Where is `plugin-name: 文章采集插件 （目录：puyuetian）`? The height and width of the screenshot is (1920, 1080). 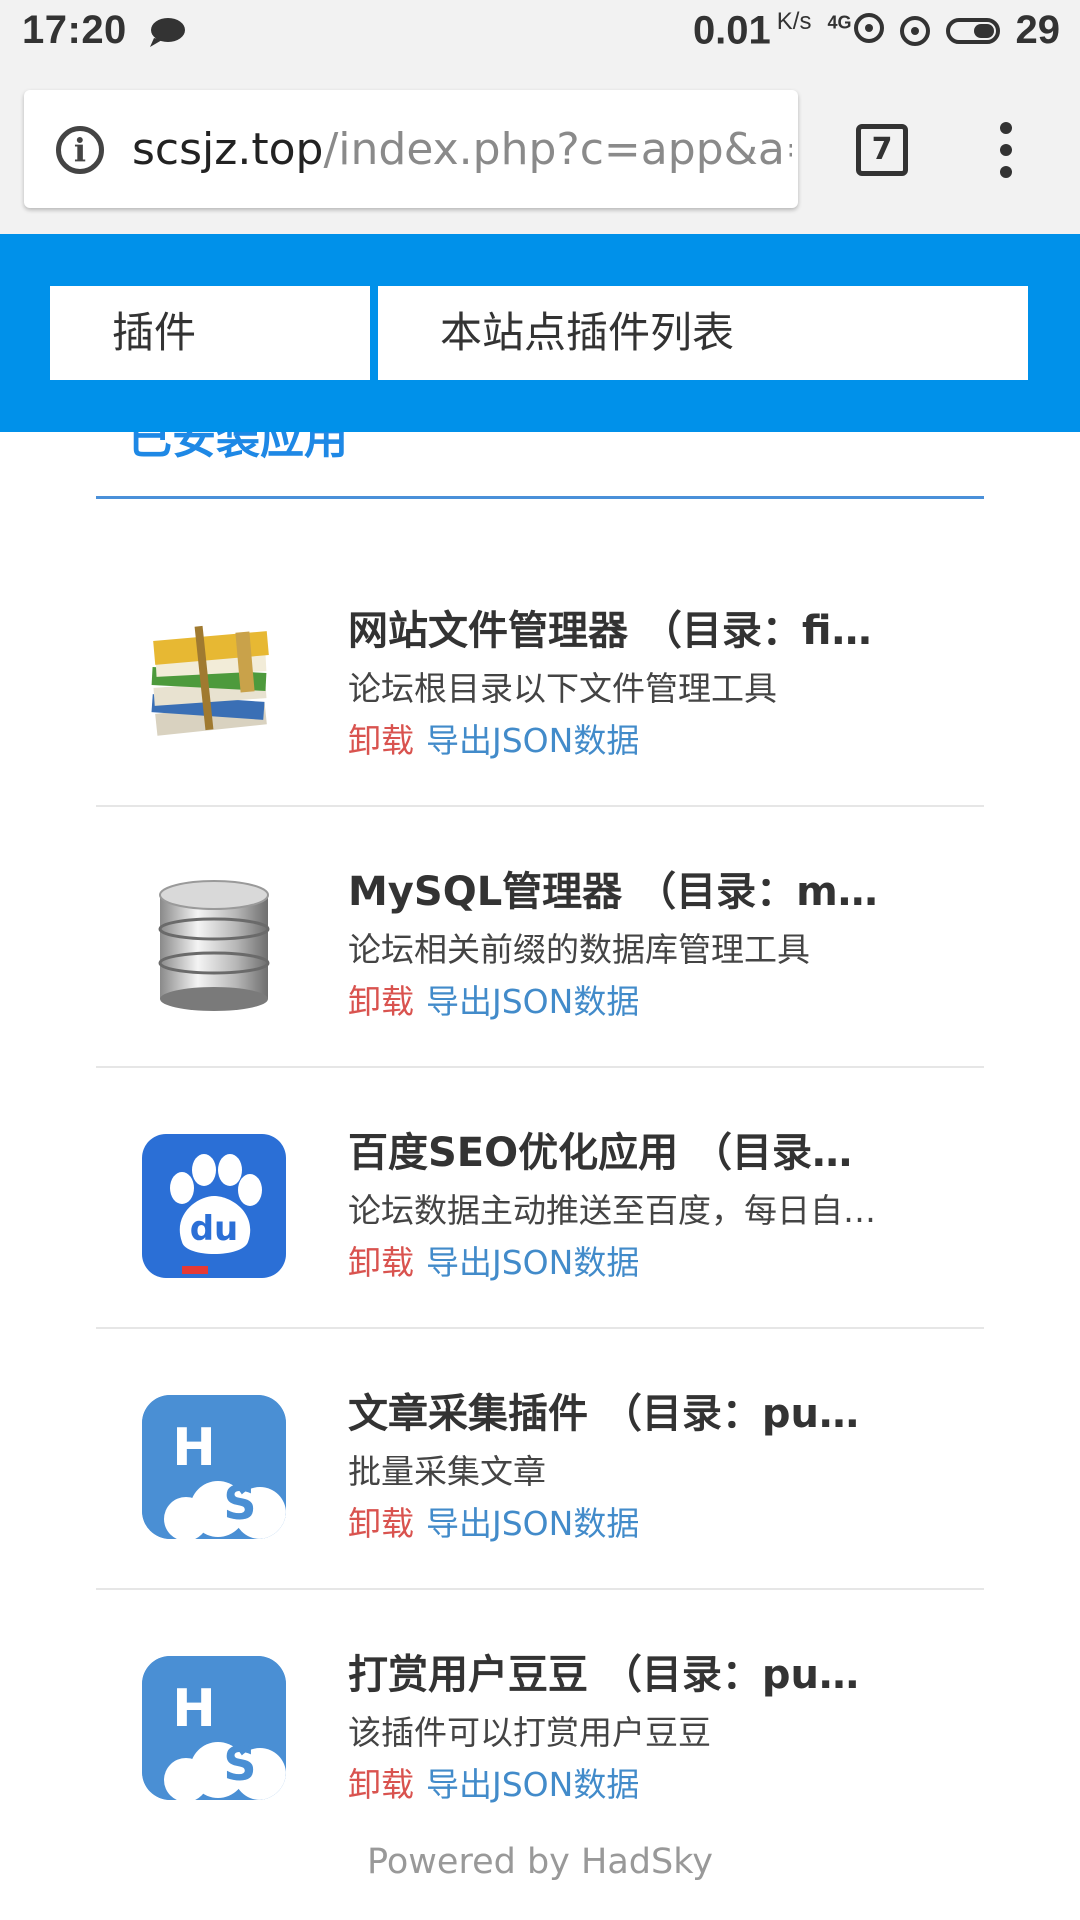 plugin-name: 文章采集插件 （目录：puyuetian） is located at coordinates (615, 1414).